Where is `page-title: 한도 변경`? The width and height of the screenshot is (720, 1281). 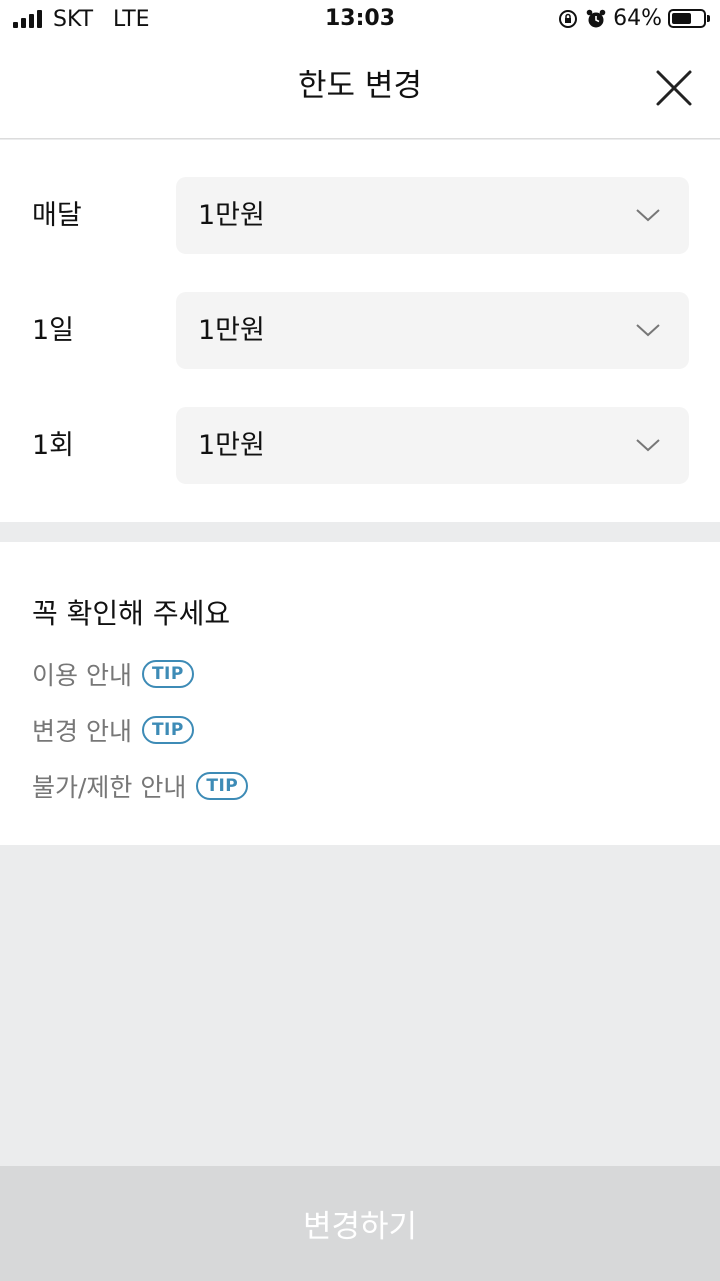
page-title: 한도 변경 is located at coordinates (360, 86).